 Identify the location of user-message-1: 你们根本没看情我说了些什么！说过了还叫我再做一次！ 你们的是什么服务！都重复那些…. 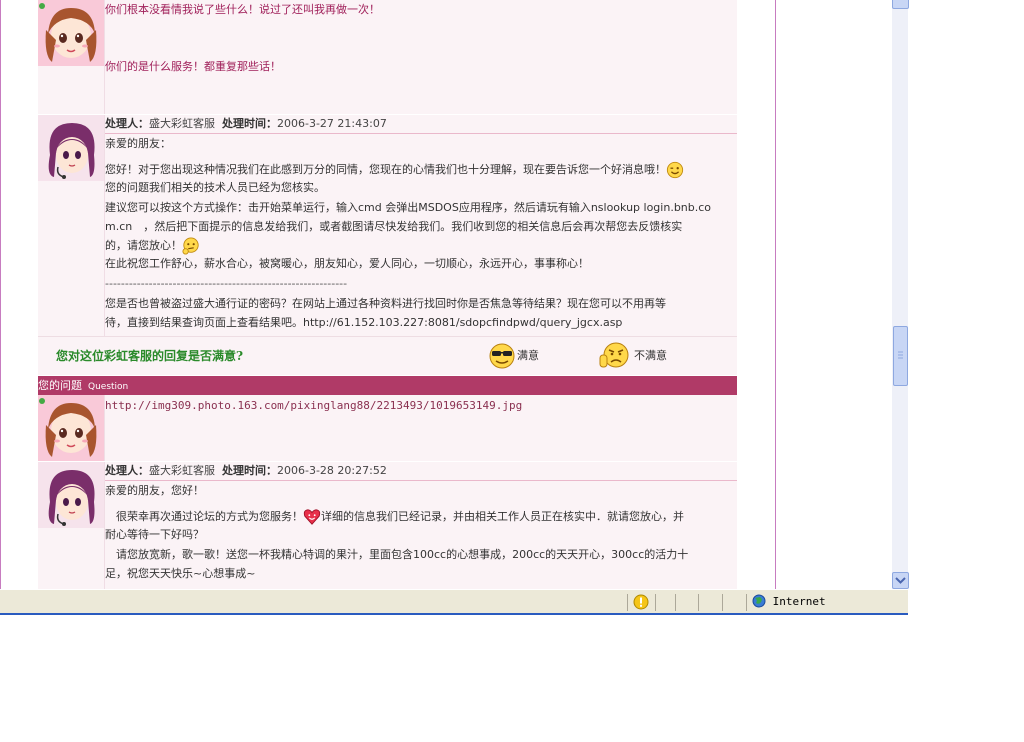
(387, 57).